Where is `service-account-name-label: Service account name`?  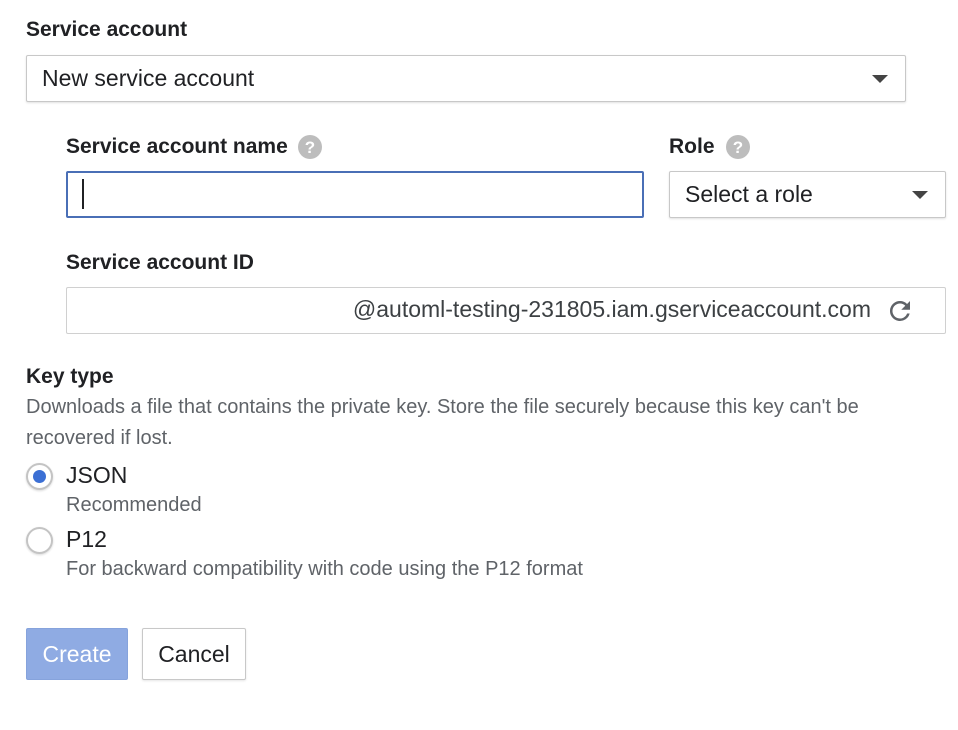 service-account-name-label: Service account name is located at coordinates (177, 146).